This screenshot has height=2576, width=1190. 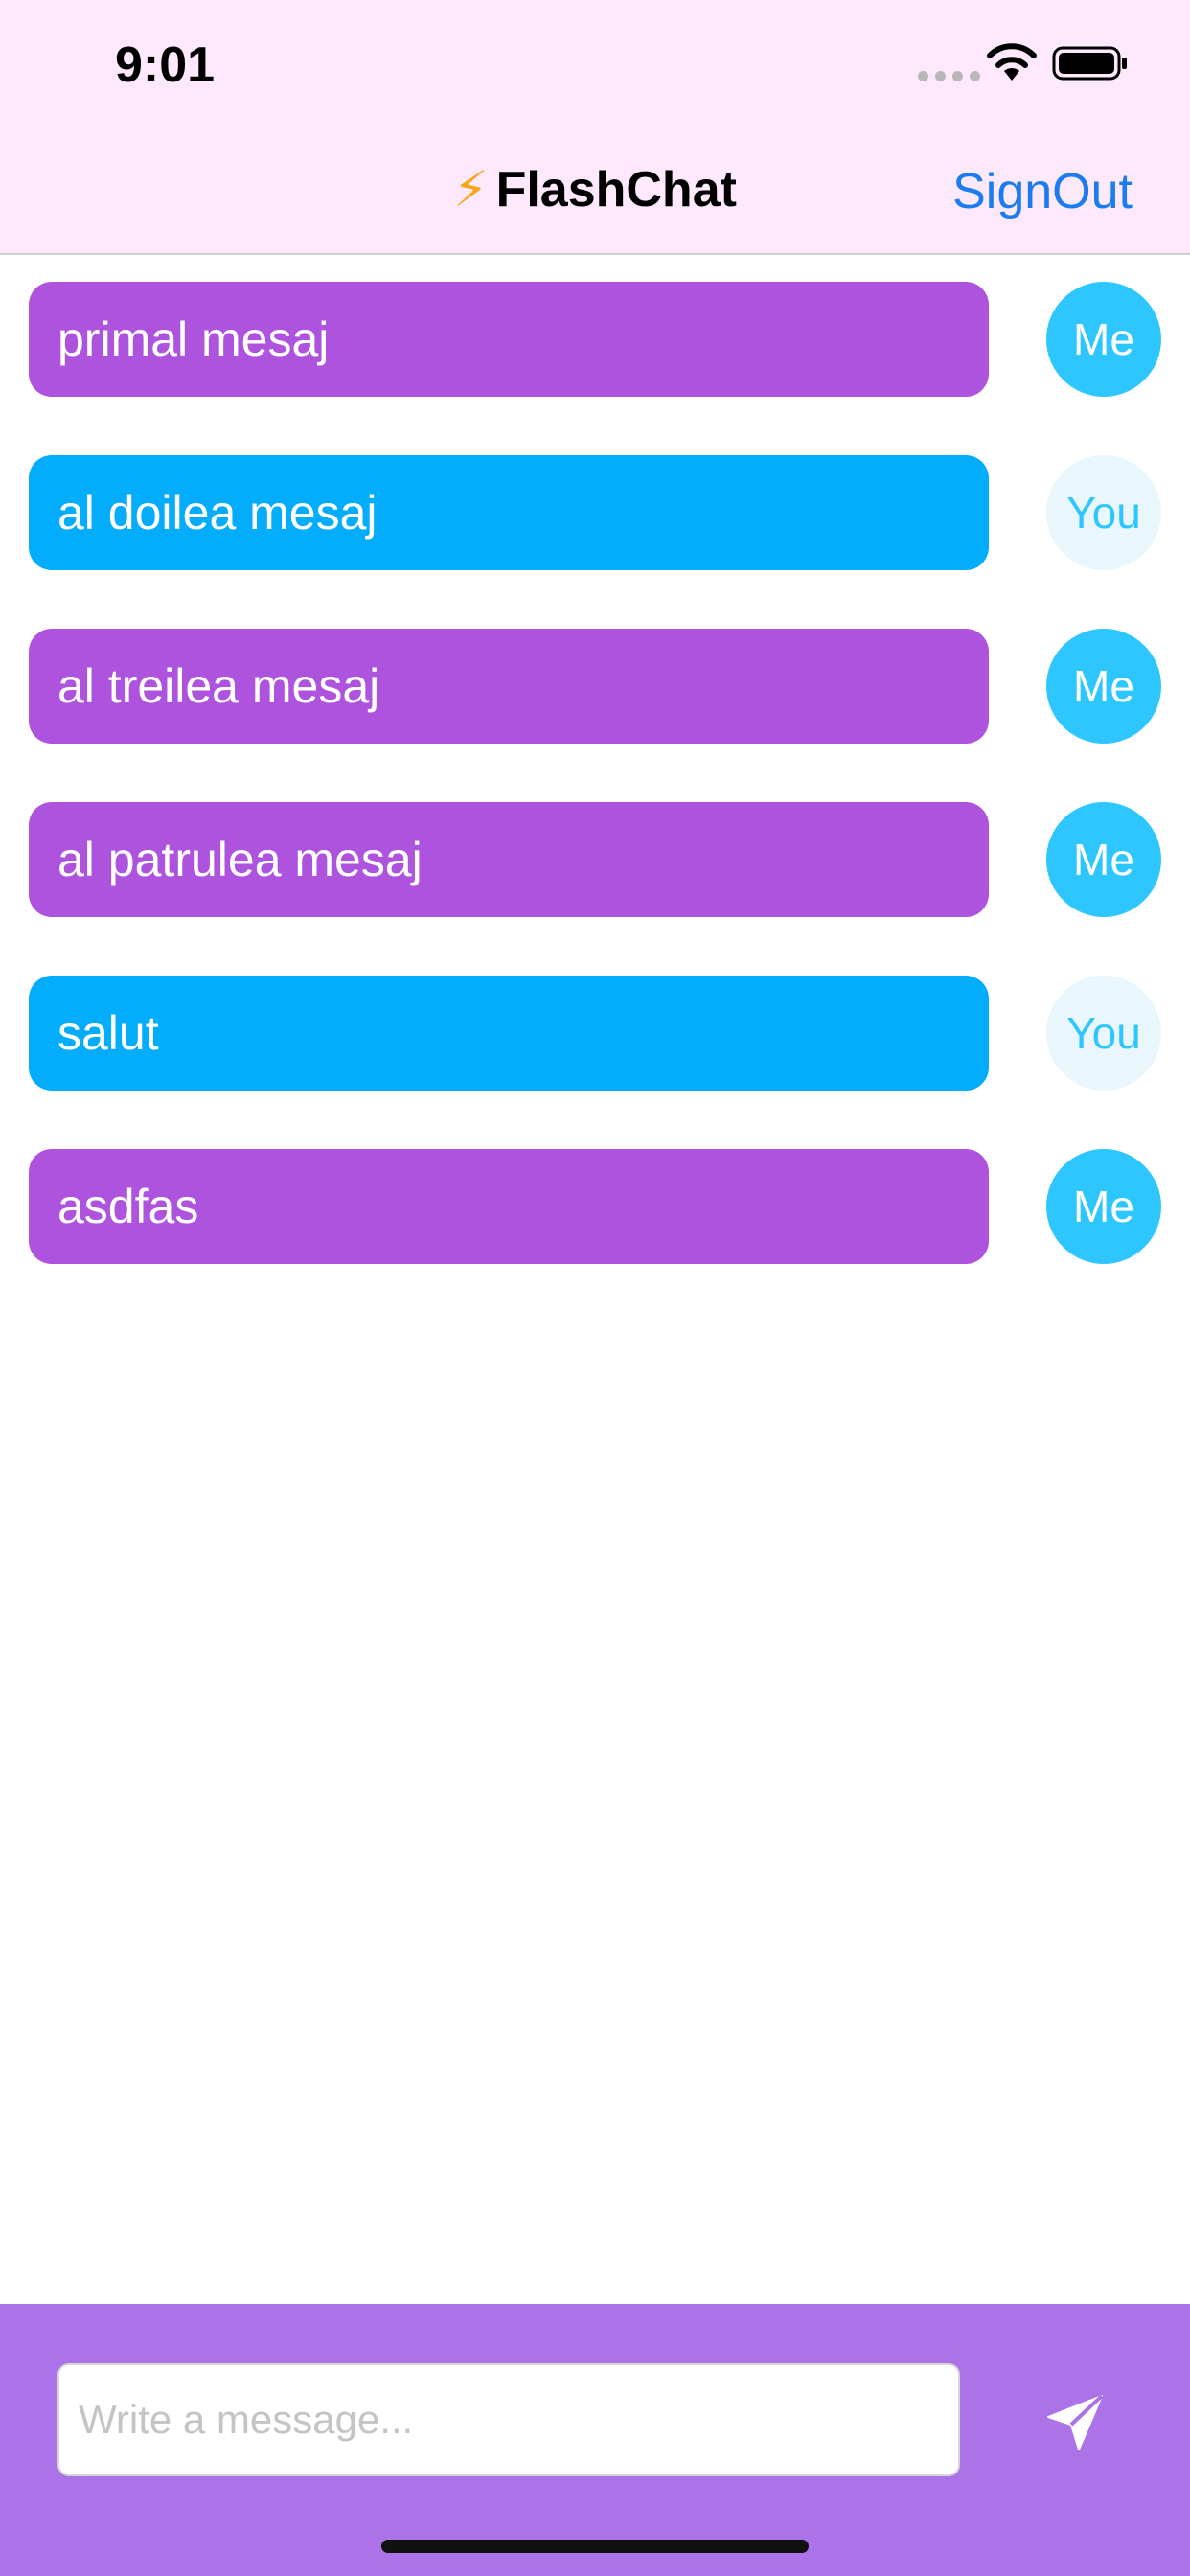 I want to click on status-bar: 9:01, so click(x=595, y=67).